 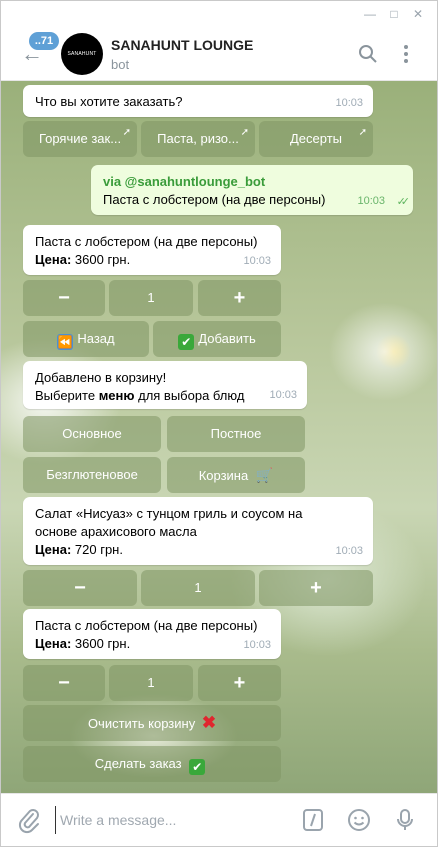 What do you see at coordinates (97, 549) in the screenshot?
I see `price-value: 720 грн.` at bounding box center [97, 549].